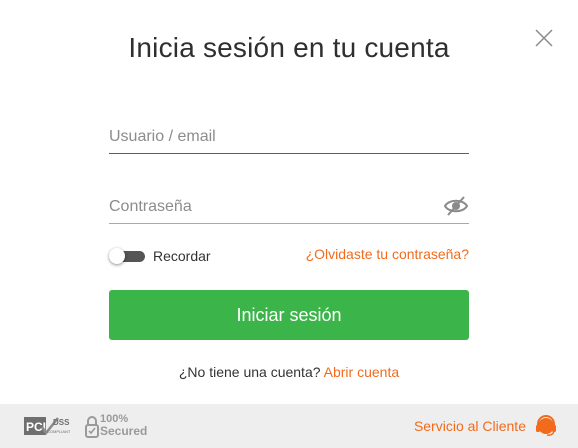 The width and height of the screenshot is (578, 448). What do you see at coordinates (182, 256) in the screenshot?
I see `remember-label: Recordar` at bounding box center [182, 256].